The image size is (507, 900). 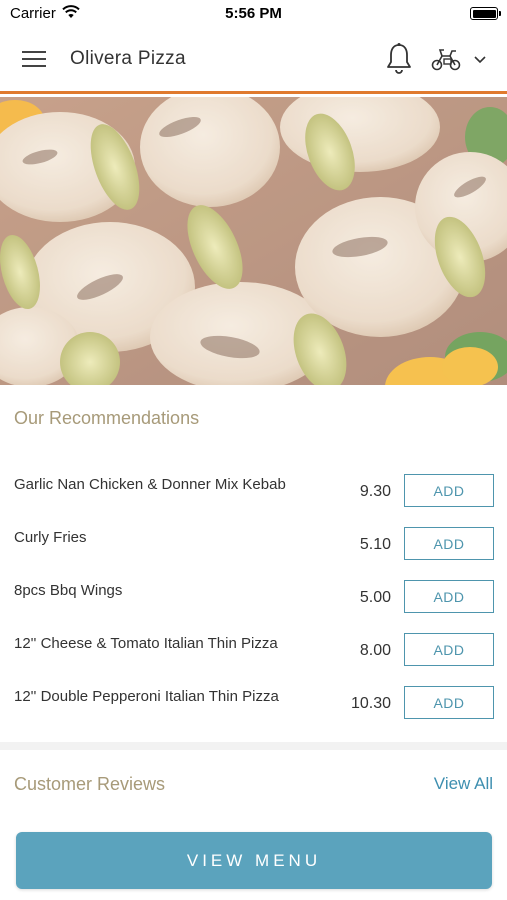 What do you see at coordinates (90, 784) in the screenshot?
I see `reviews-title: Customer Reviews` at bounding box center [90, 784].